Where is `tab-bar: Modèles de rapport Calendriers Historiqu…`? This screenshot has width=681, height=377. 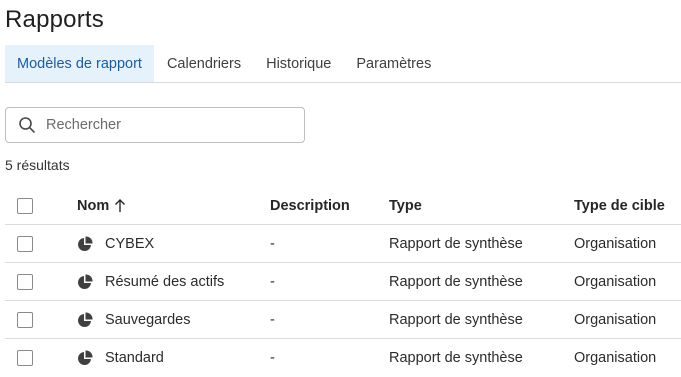
tab-bar: Modèles de rapport Calendriers Historiqu… is located at coordinates (343, 64).